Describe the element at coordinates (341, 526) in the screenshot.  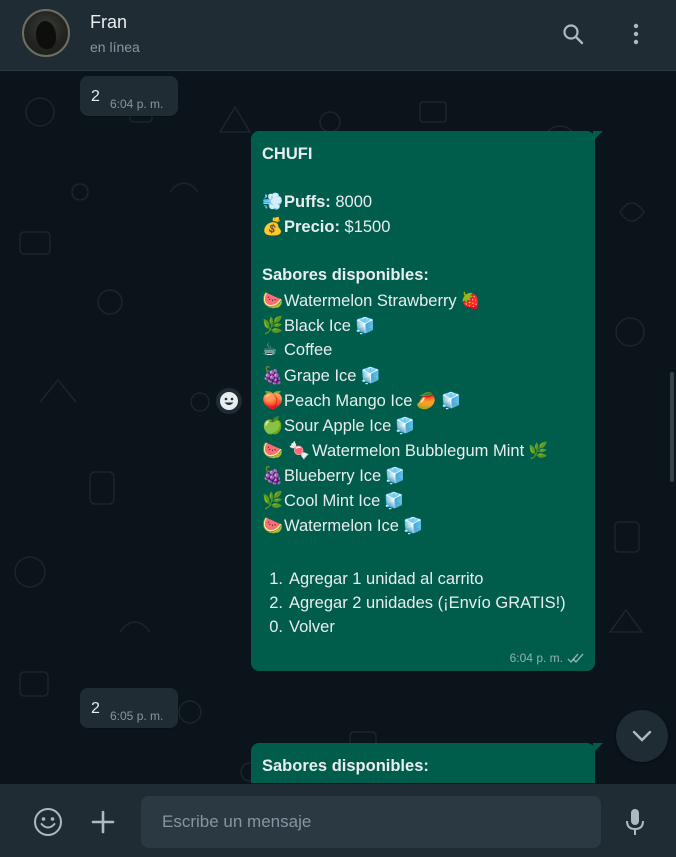
I see `flavor-name: Watermelon Ice` at that location.